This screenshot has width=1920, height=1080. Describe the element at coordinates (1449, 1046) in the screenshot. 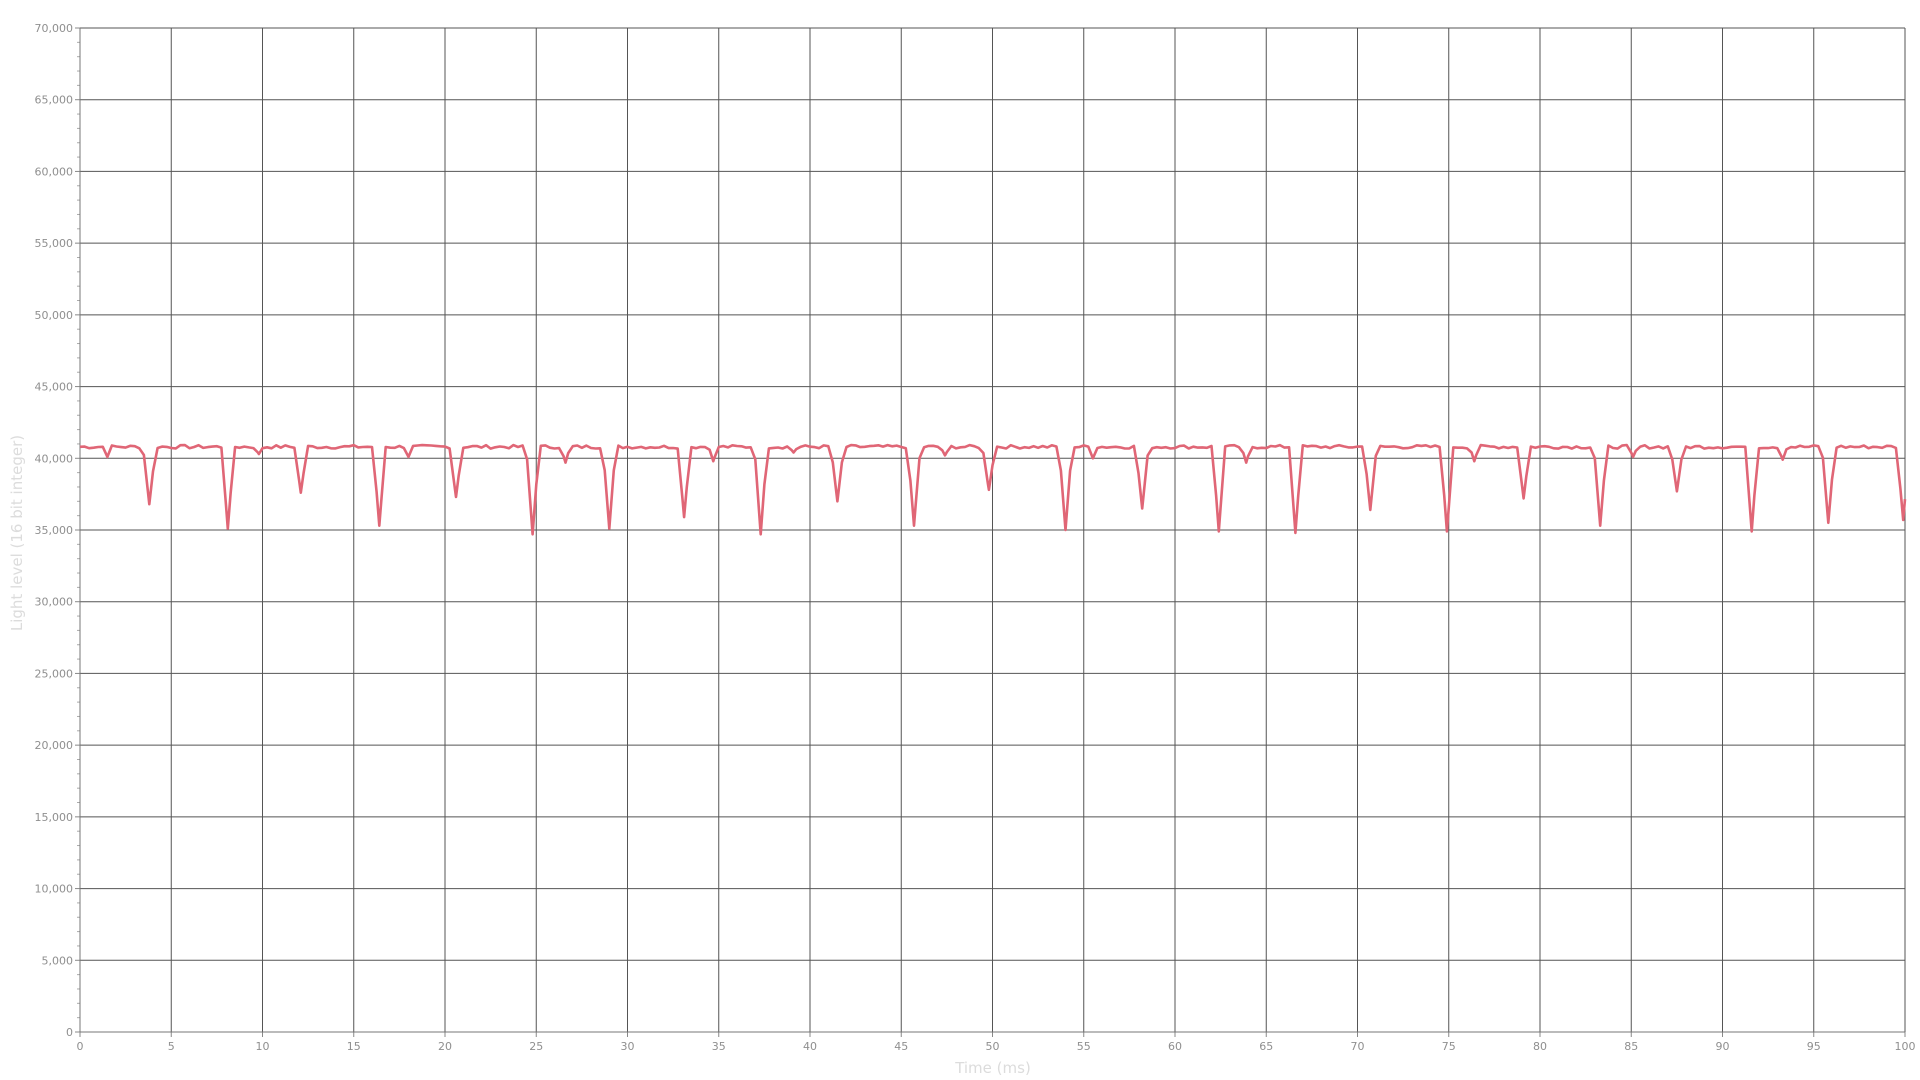

I see `x-tick-label: 75` at that location.